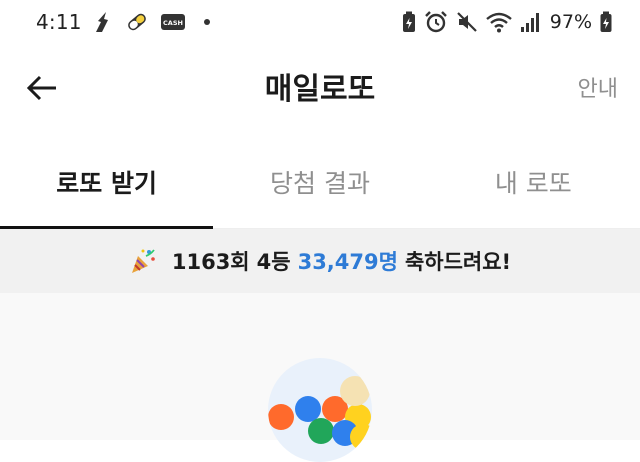  Describe the element at coordinates (137, 22) in the screenshot. I see `pill-icon` at that location.